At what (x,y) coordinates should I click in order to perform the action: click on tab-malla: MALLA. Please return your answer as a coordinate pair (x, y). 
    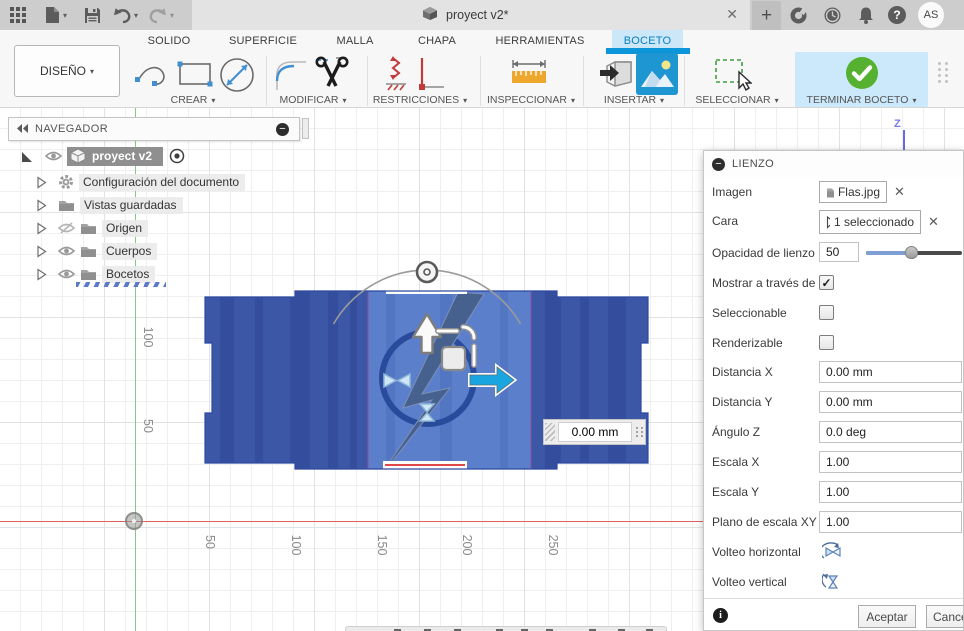
    Looking at the image, I should click on (355, 41).